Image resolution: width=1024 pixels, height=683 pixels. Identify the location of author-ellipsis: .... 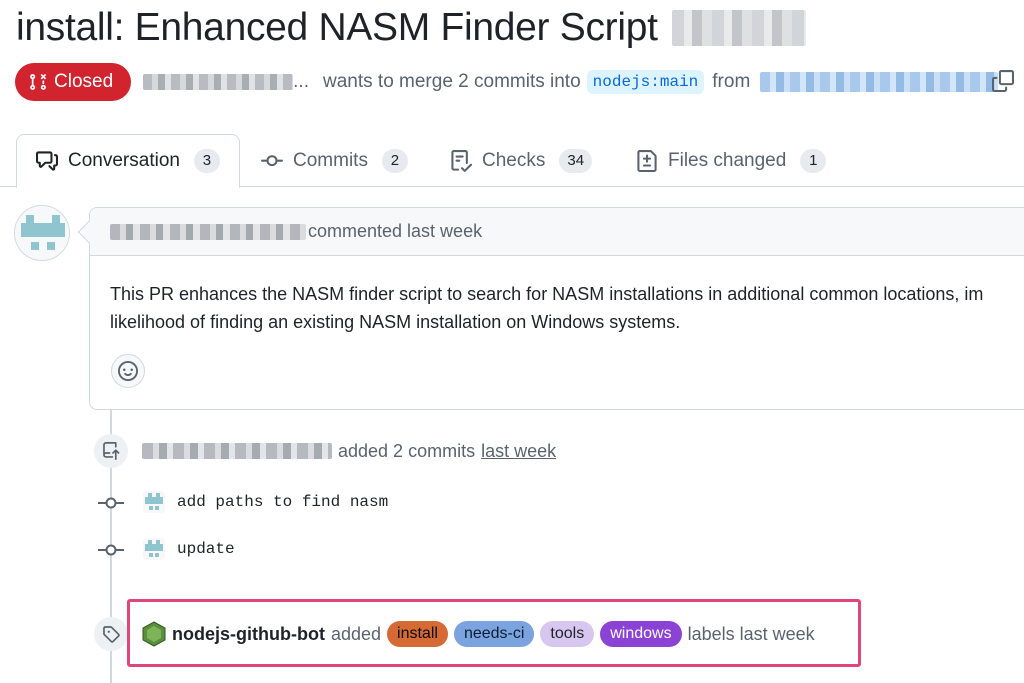
(301, 81).